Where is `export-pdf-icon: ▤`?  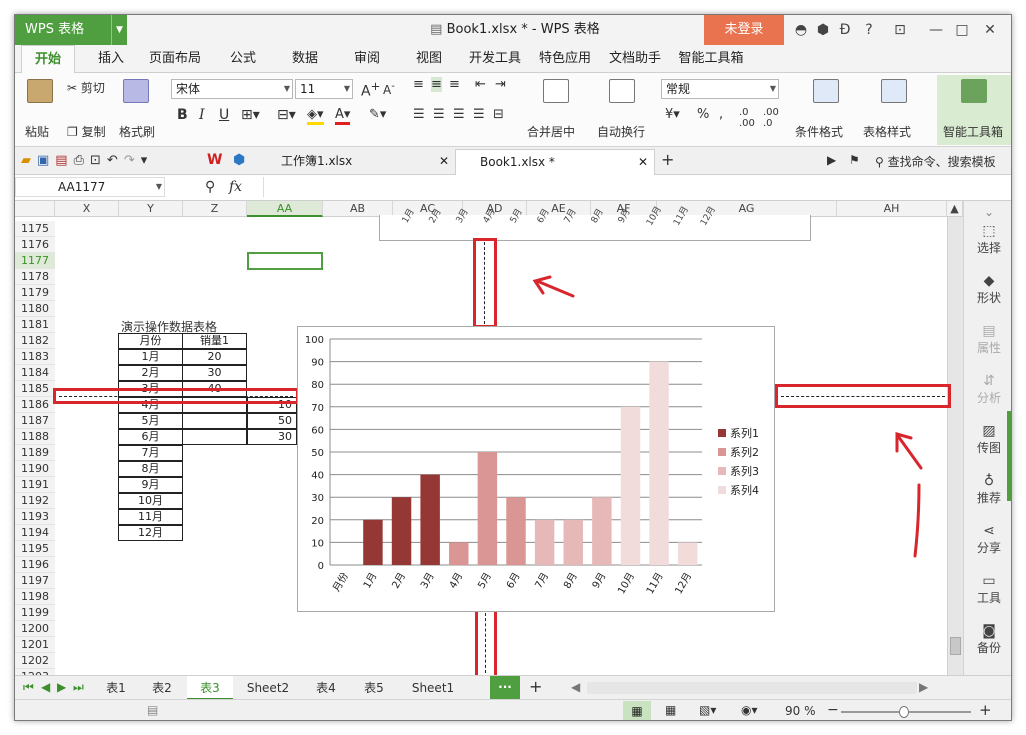
export-pdf-icon: ▤ is located at coordinates (64, 160).